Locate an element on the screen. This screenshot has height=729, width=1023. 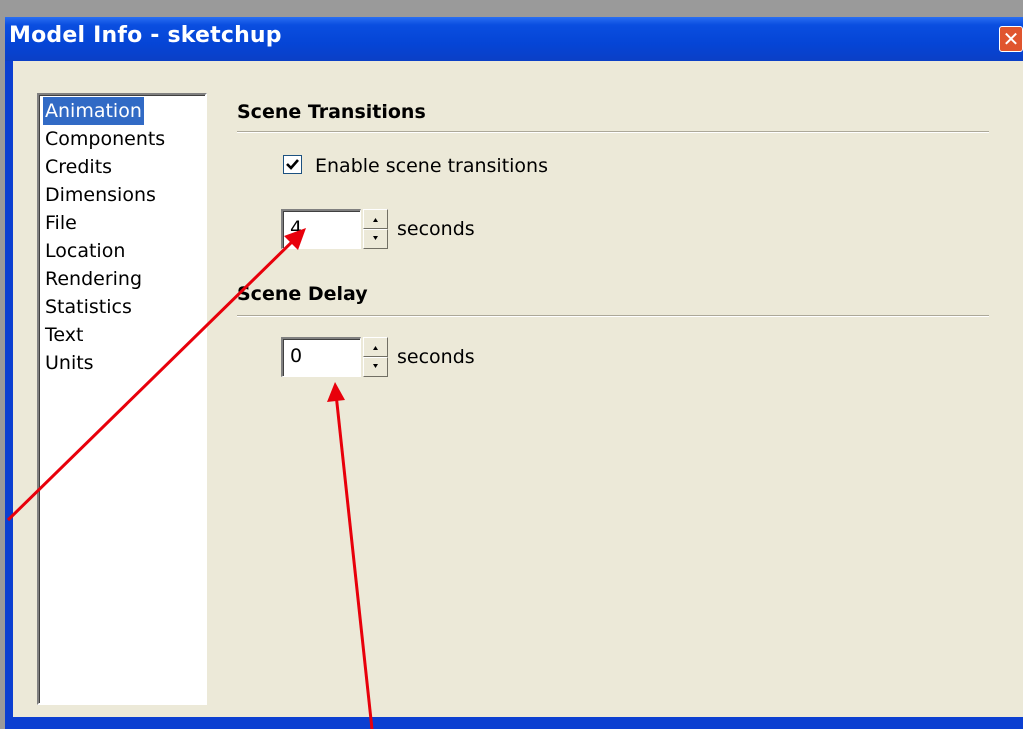
scene-transitions-divider is located at coordinates (613, 132).